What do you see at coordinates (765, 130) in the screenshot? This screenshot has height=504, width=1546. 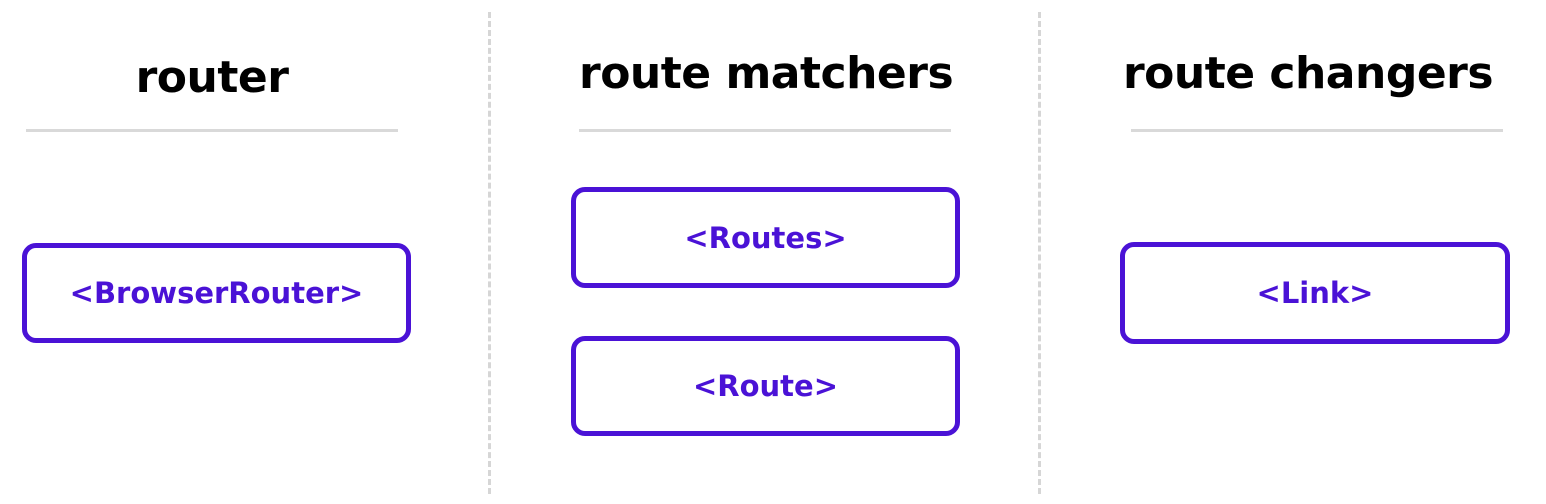 I see `route-matchers-heading-rule` at bounding box center [765, 130].